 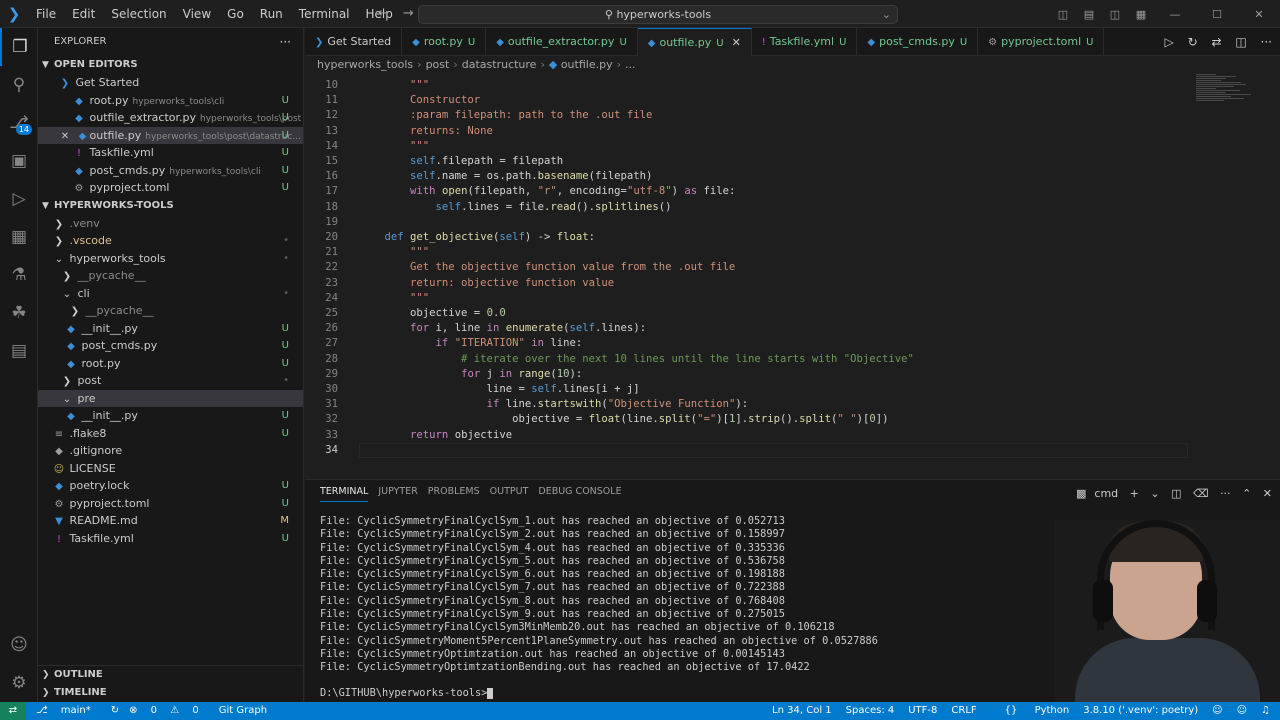 What do you see at coordinates (170, 153) in the screenshot?
I see `open-editor-item: ! Taskfile.yml U` at bounding box center [170, 153].